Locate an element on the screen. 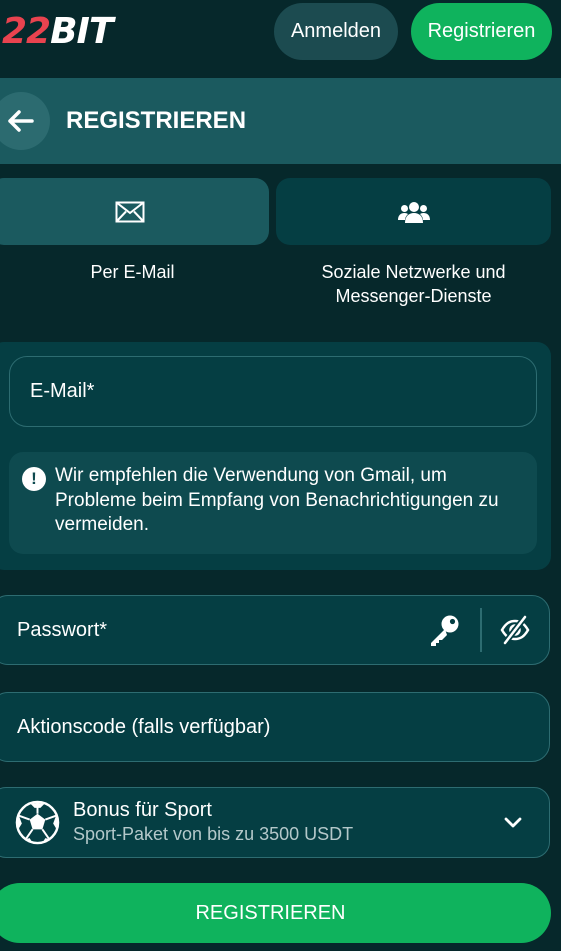 This screenshot has height=951, width=561. logo-text: BIT is located at coordinates (81, 31).